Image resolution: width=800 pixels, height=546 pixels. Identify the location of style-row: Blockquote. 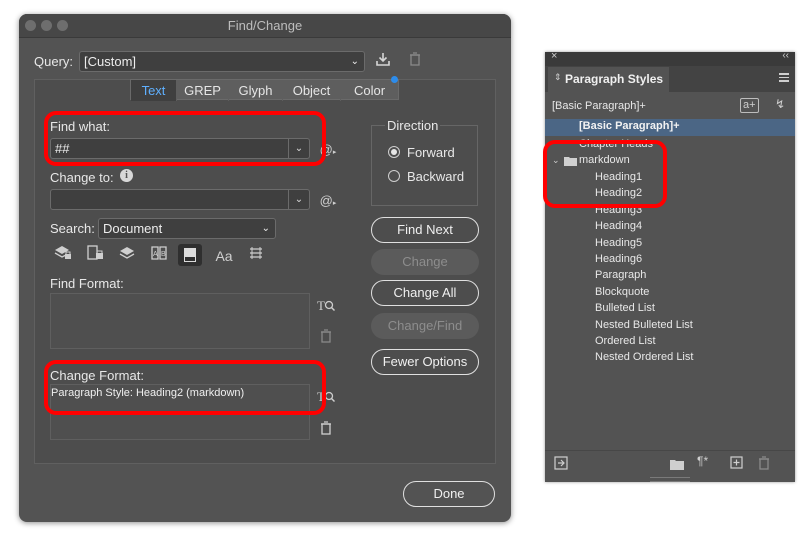
(670, 292).